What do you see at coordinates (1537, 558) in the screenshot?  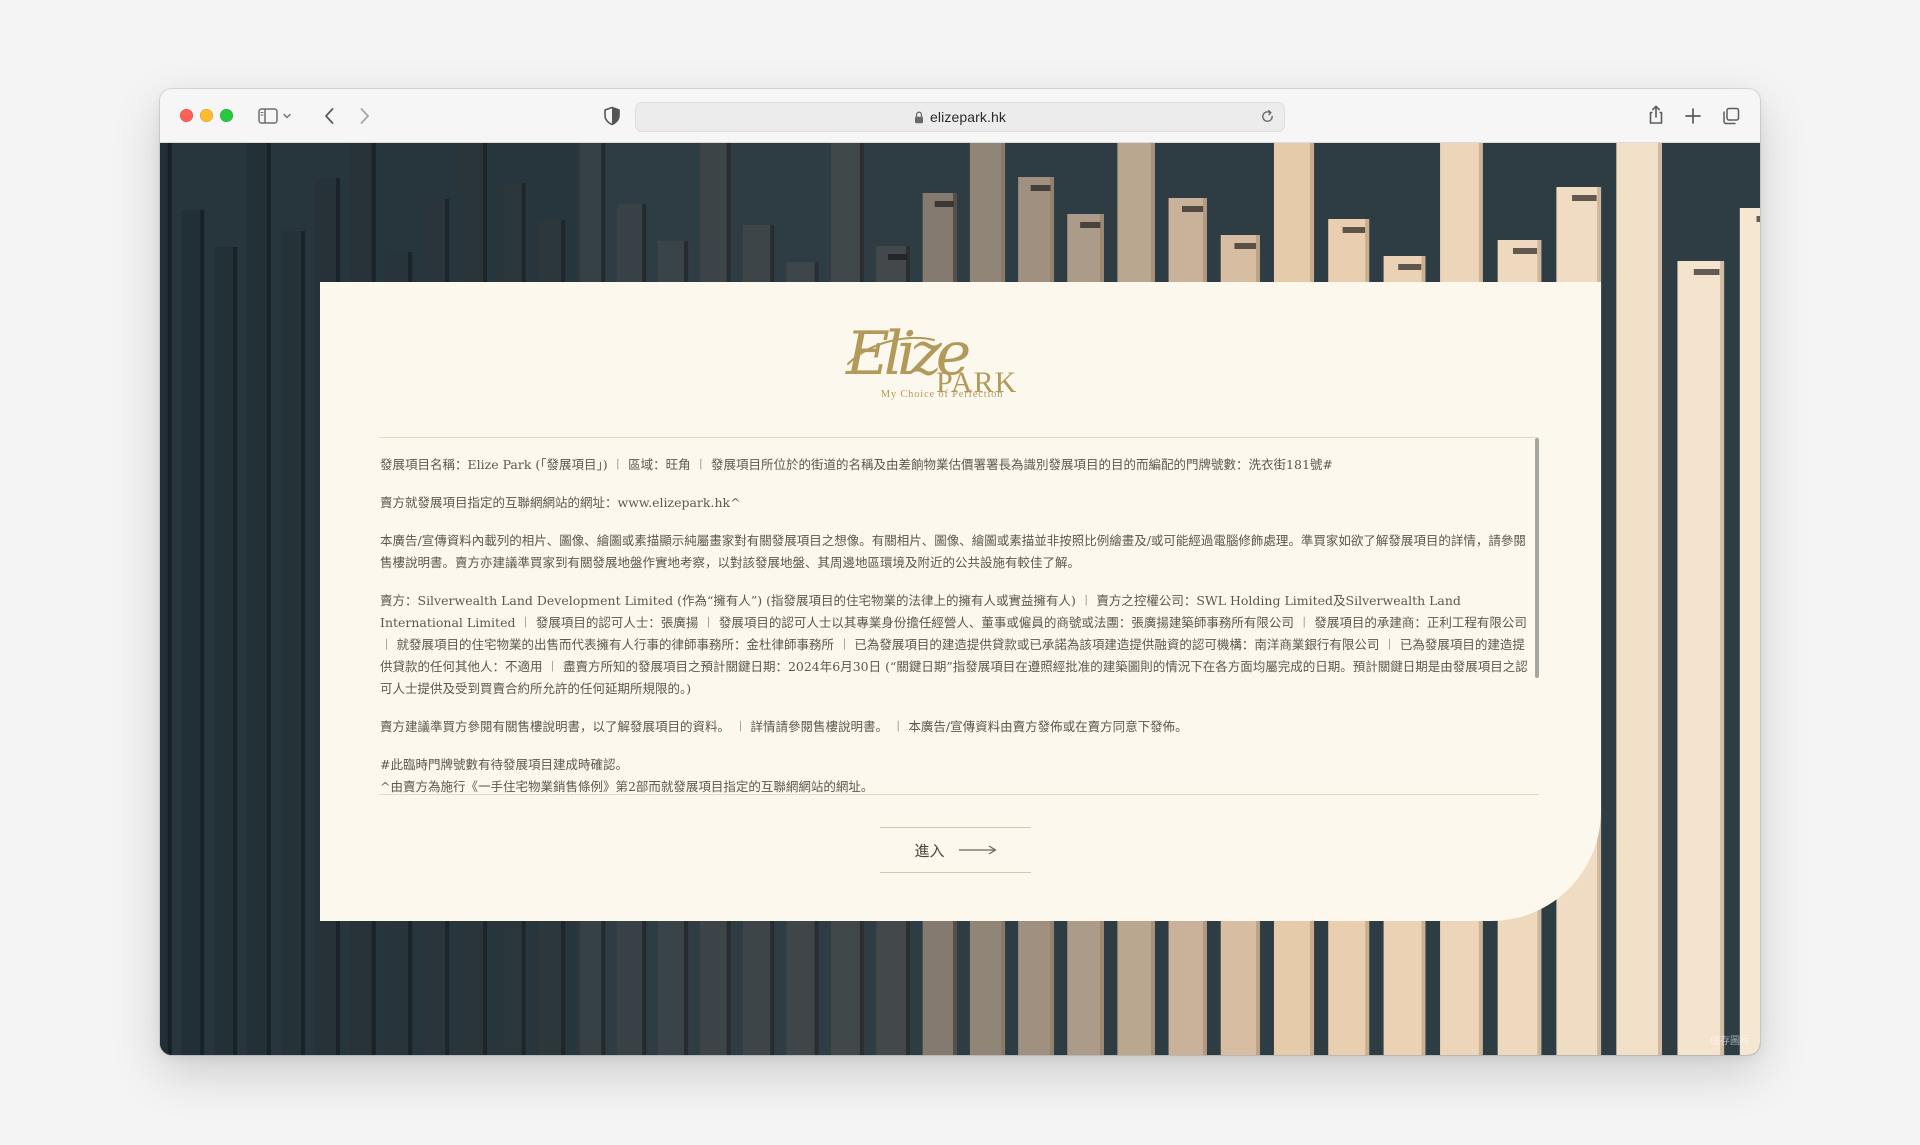 I see `disclaimer-scrollbar` at bounding box center [1537, 558].